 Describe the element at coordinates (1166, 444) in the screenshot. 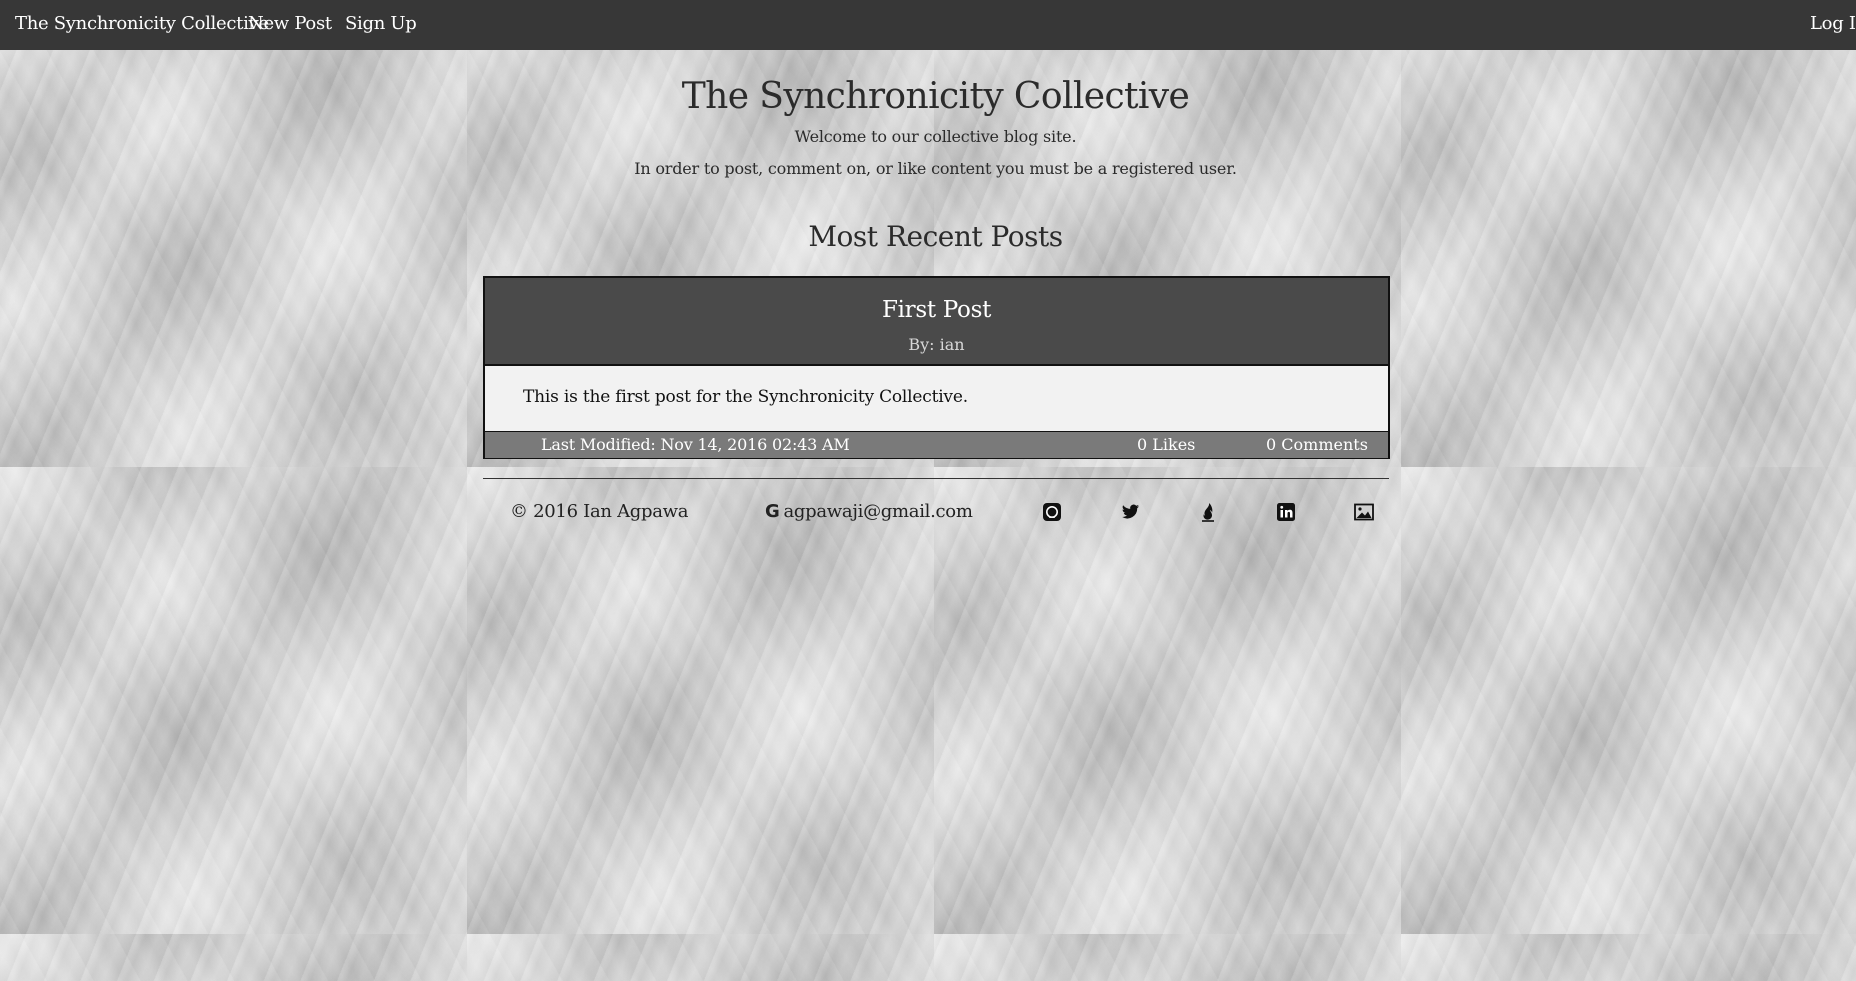

I see `post-likes-link: 0 Likes` at that location.